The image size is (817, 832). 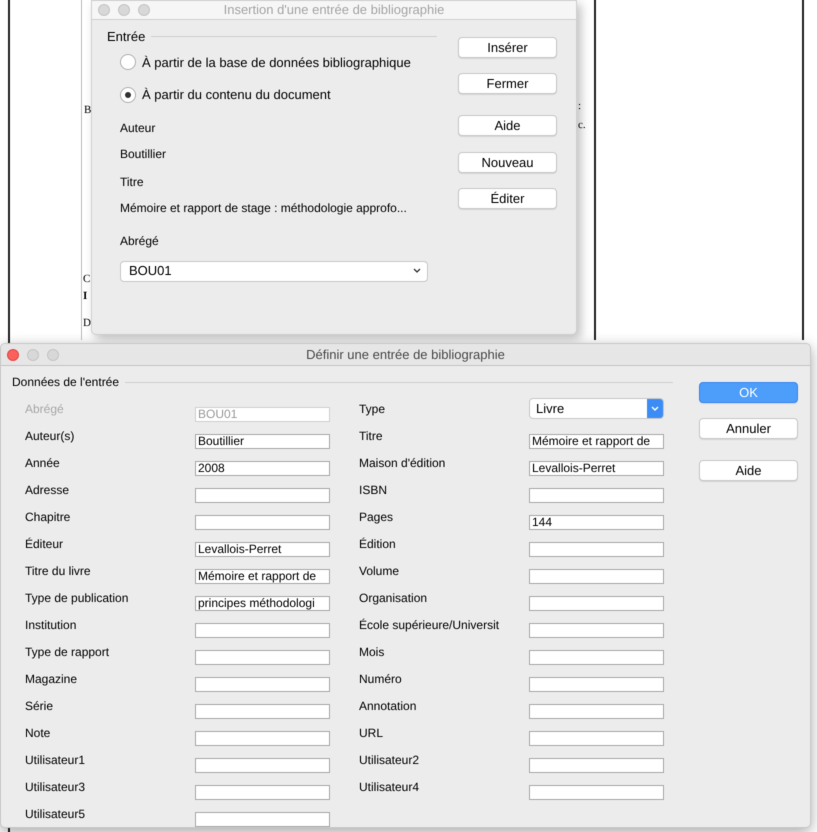 I want to click on document-text: C, so click(x=86, y=279).